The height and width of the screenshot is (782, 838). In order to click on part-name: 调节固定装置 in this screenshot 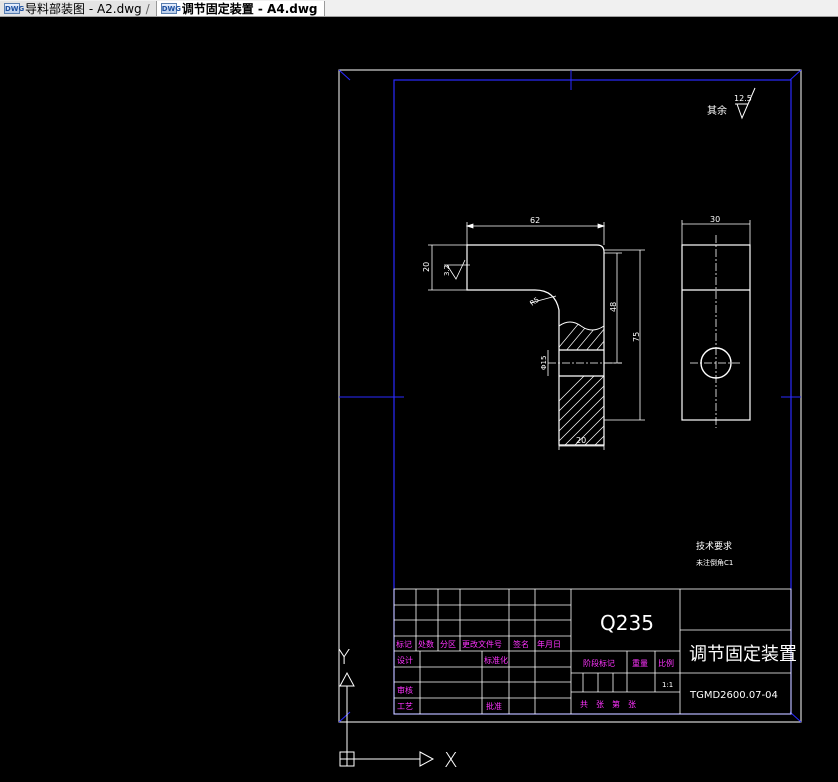, I will do `click(743, 654)`.